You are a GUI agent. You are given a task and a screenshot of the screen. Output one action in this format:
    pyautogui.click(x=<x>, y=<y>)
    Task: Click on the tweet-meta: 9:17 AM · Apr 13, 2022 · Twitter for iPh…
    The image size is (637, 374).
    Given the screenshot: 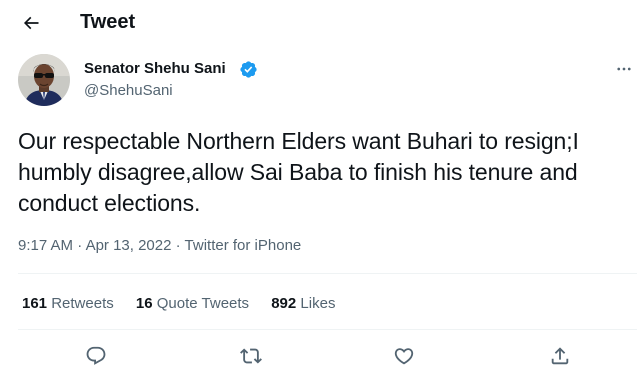 What is the action you would take?
    pyautogui.click(x=159, y=246)
    